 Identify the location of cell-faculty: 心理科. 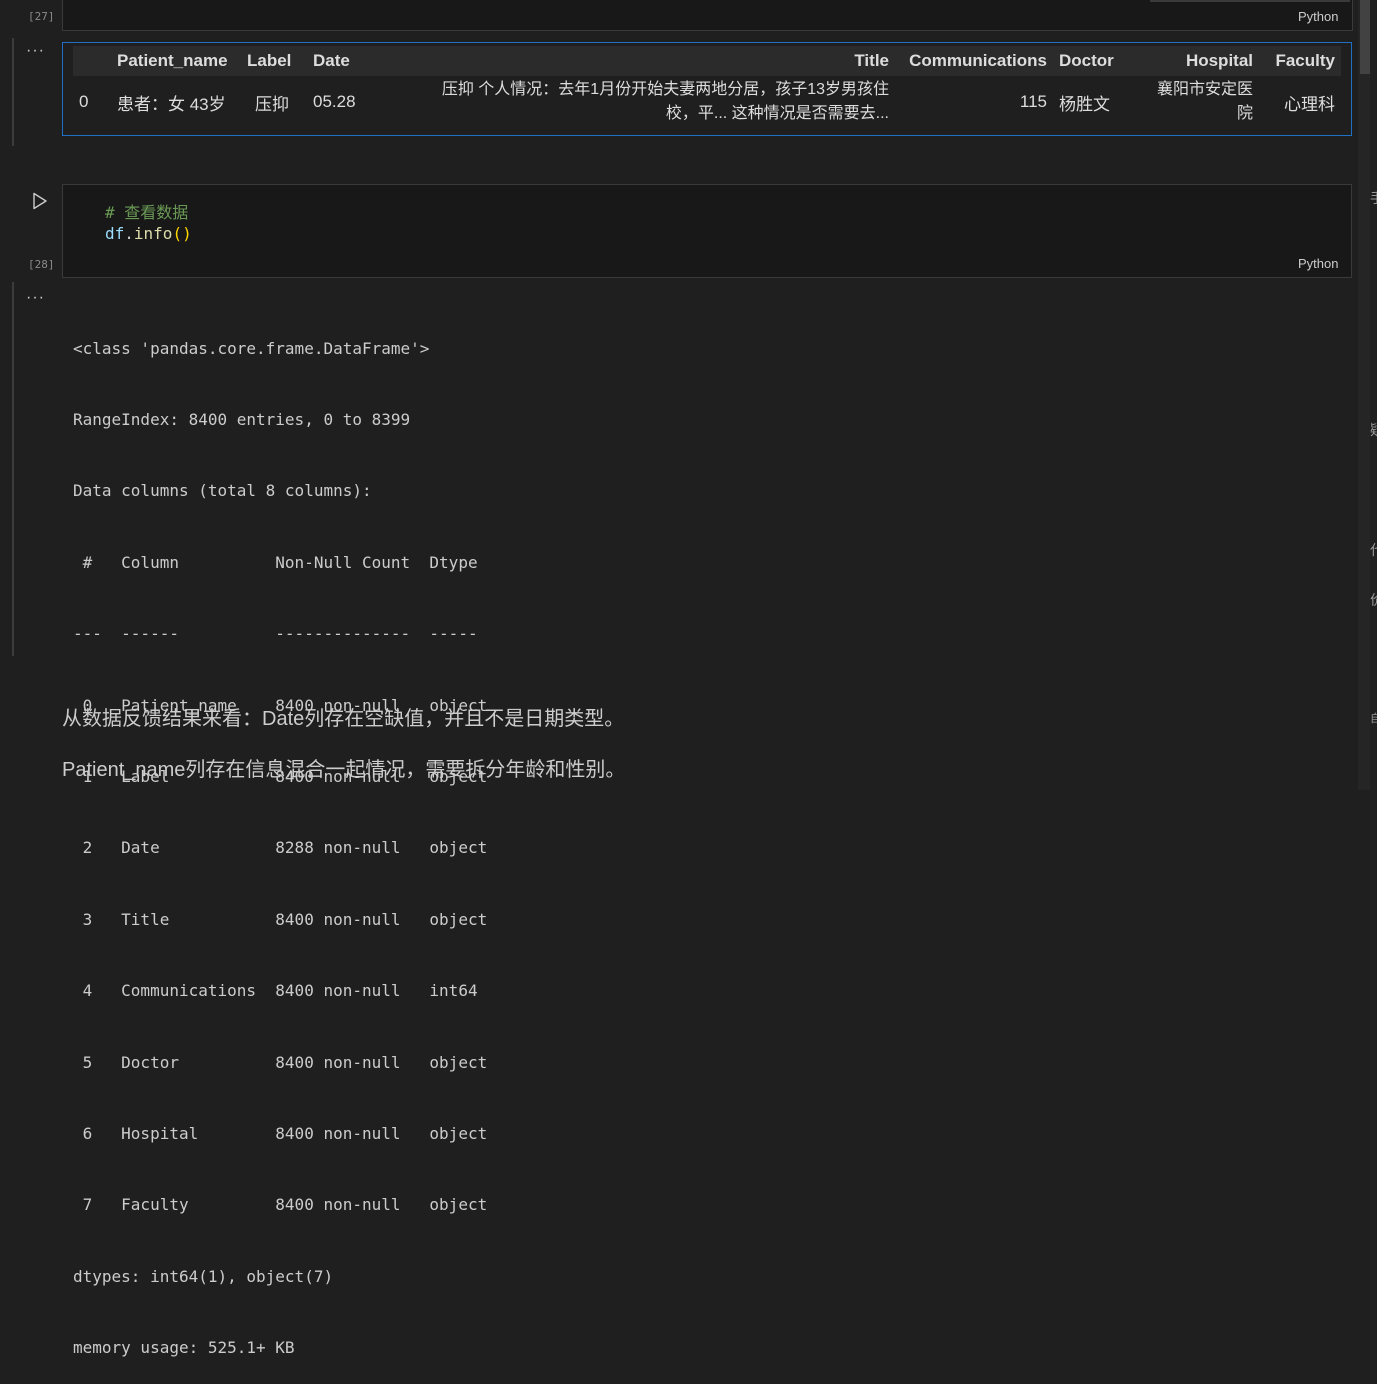
(1309, 104).